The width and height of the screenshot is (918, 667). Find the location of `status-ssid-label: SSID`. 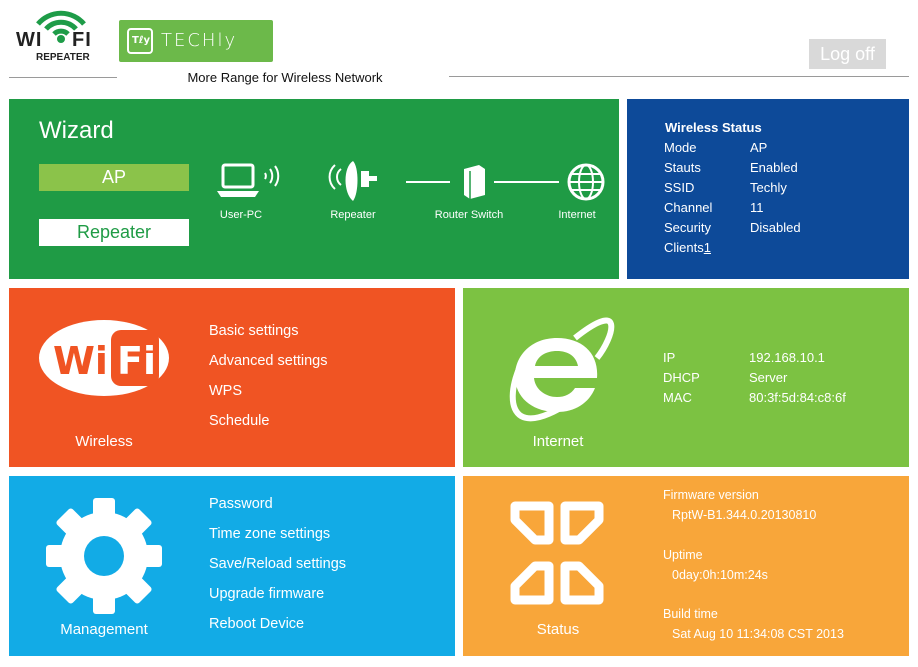

status-ssid-label: SSID is located at coordinates (679, 187).